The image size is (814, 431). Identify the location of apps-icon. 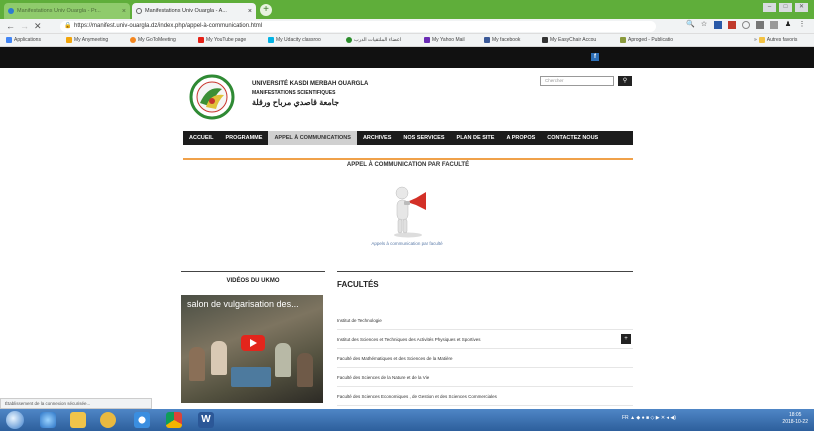
(9, 40).